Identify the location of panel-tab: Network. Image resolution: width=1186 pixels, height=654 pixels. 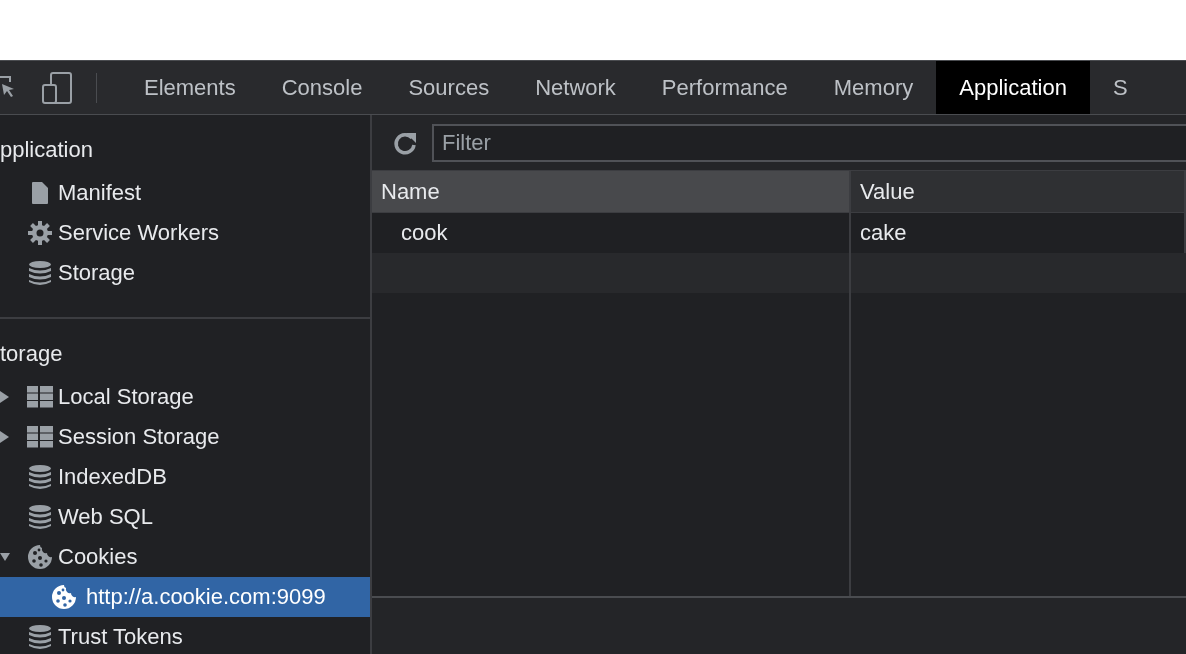
(575, 87).